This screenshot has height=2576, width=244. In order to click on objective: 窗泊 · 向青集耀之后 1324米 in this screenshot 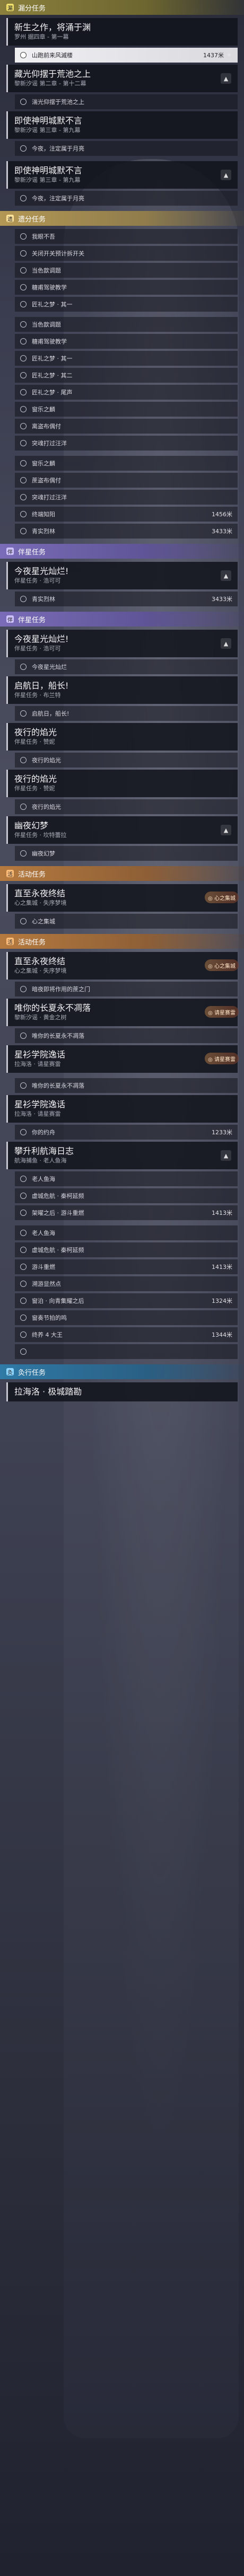, I will do `click(127, 1300)`.